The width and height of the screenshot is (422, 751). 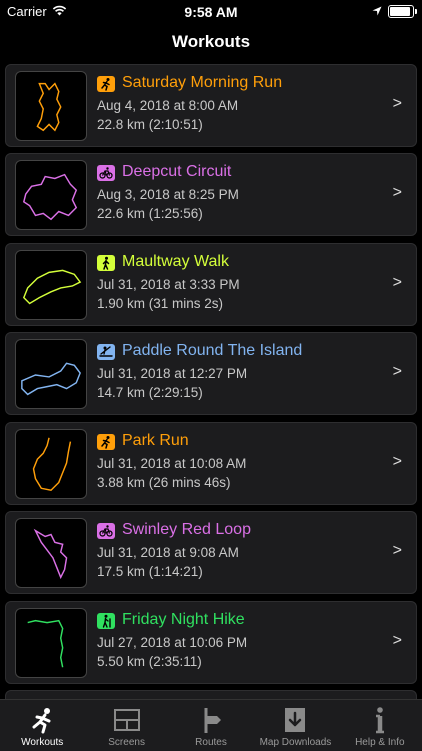 I want to click on workout-title: Swinley Red Loop, so click(x=186, y=529).